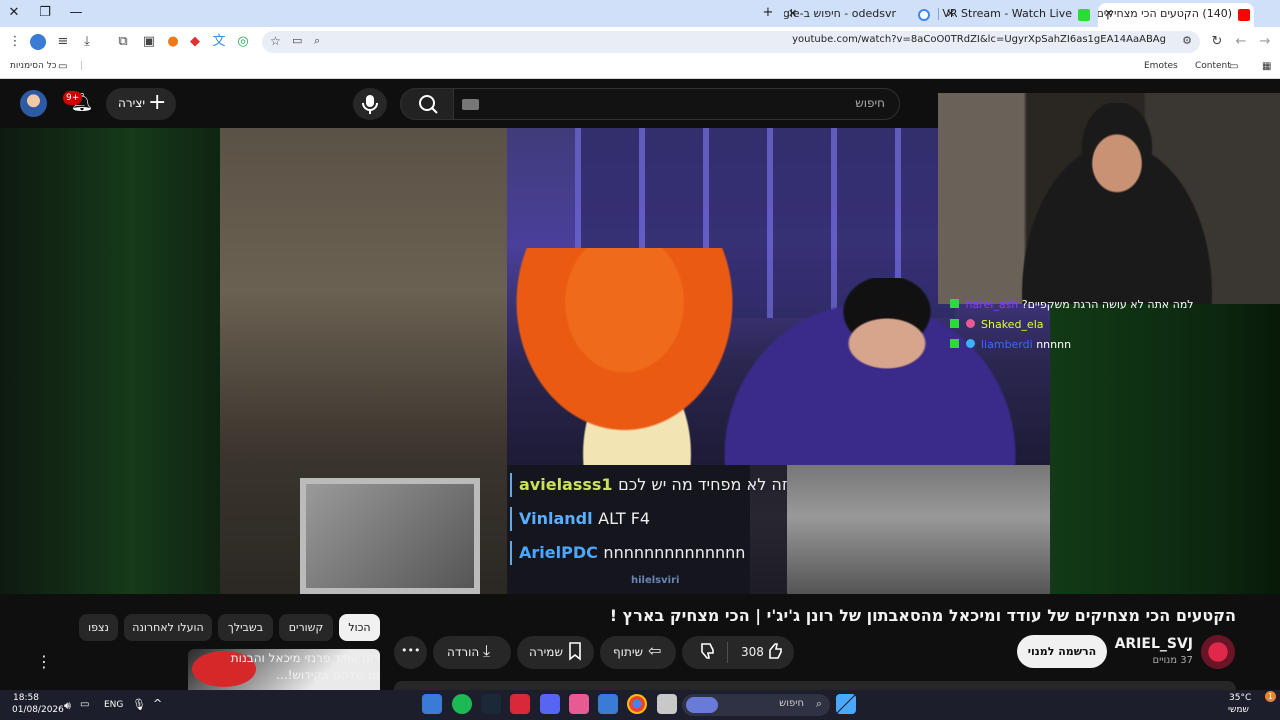 This screenshot has height=720, width=1280. I want to click on tab-title: OdedSVR Stream - Watch Live, so click(1007, 13).